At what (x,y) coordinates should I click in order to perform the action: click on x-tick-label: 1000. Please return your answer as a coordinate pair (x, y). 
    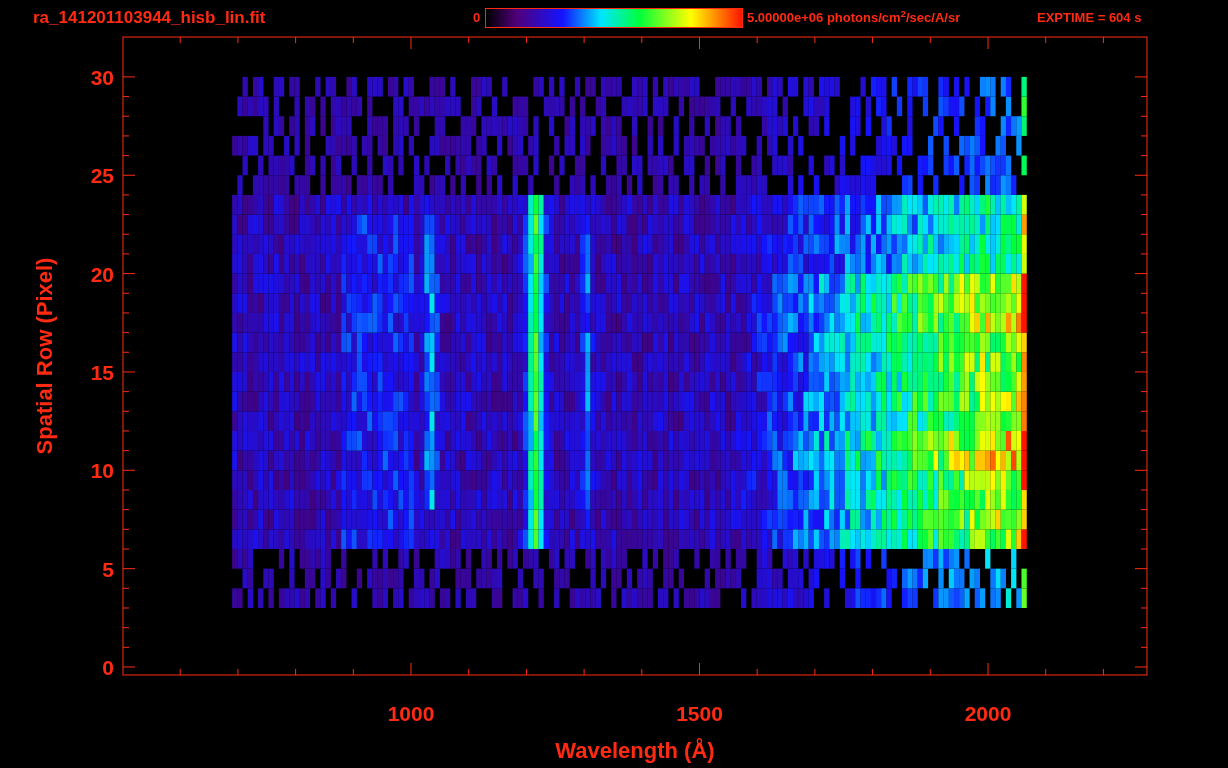
    Looking at the image, I should click on (411, 713).